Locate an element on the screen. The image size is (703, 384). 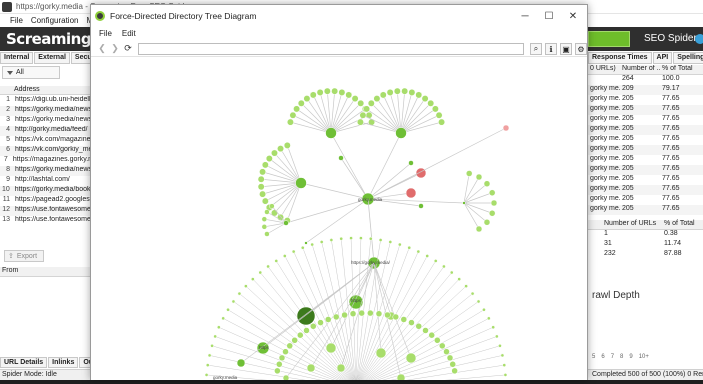
tab-response-times: Response Times is located at coordinates (620, 58).